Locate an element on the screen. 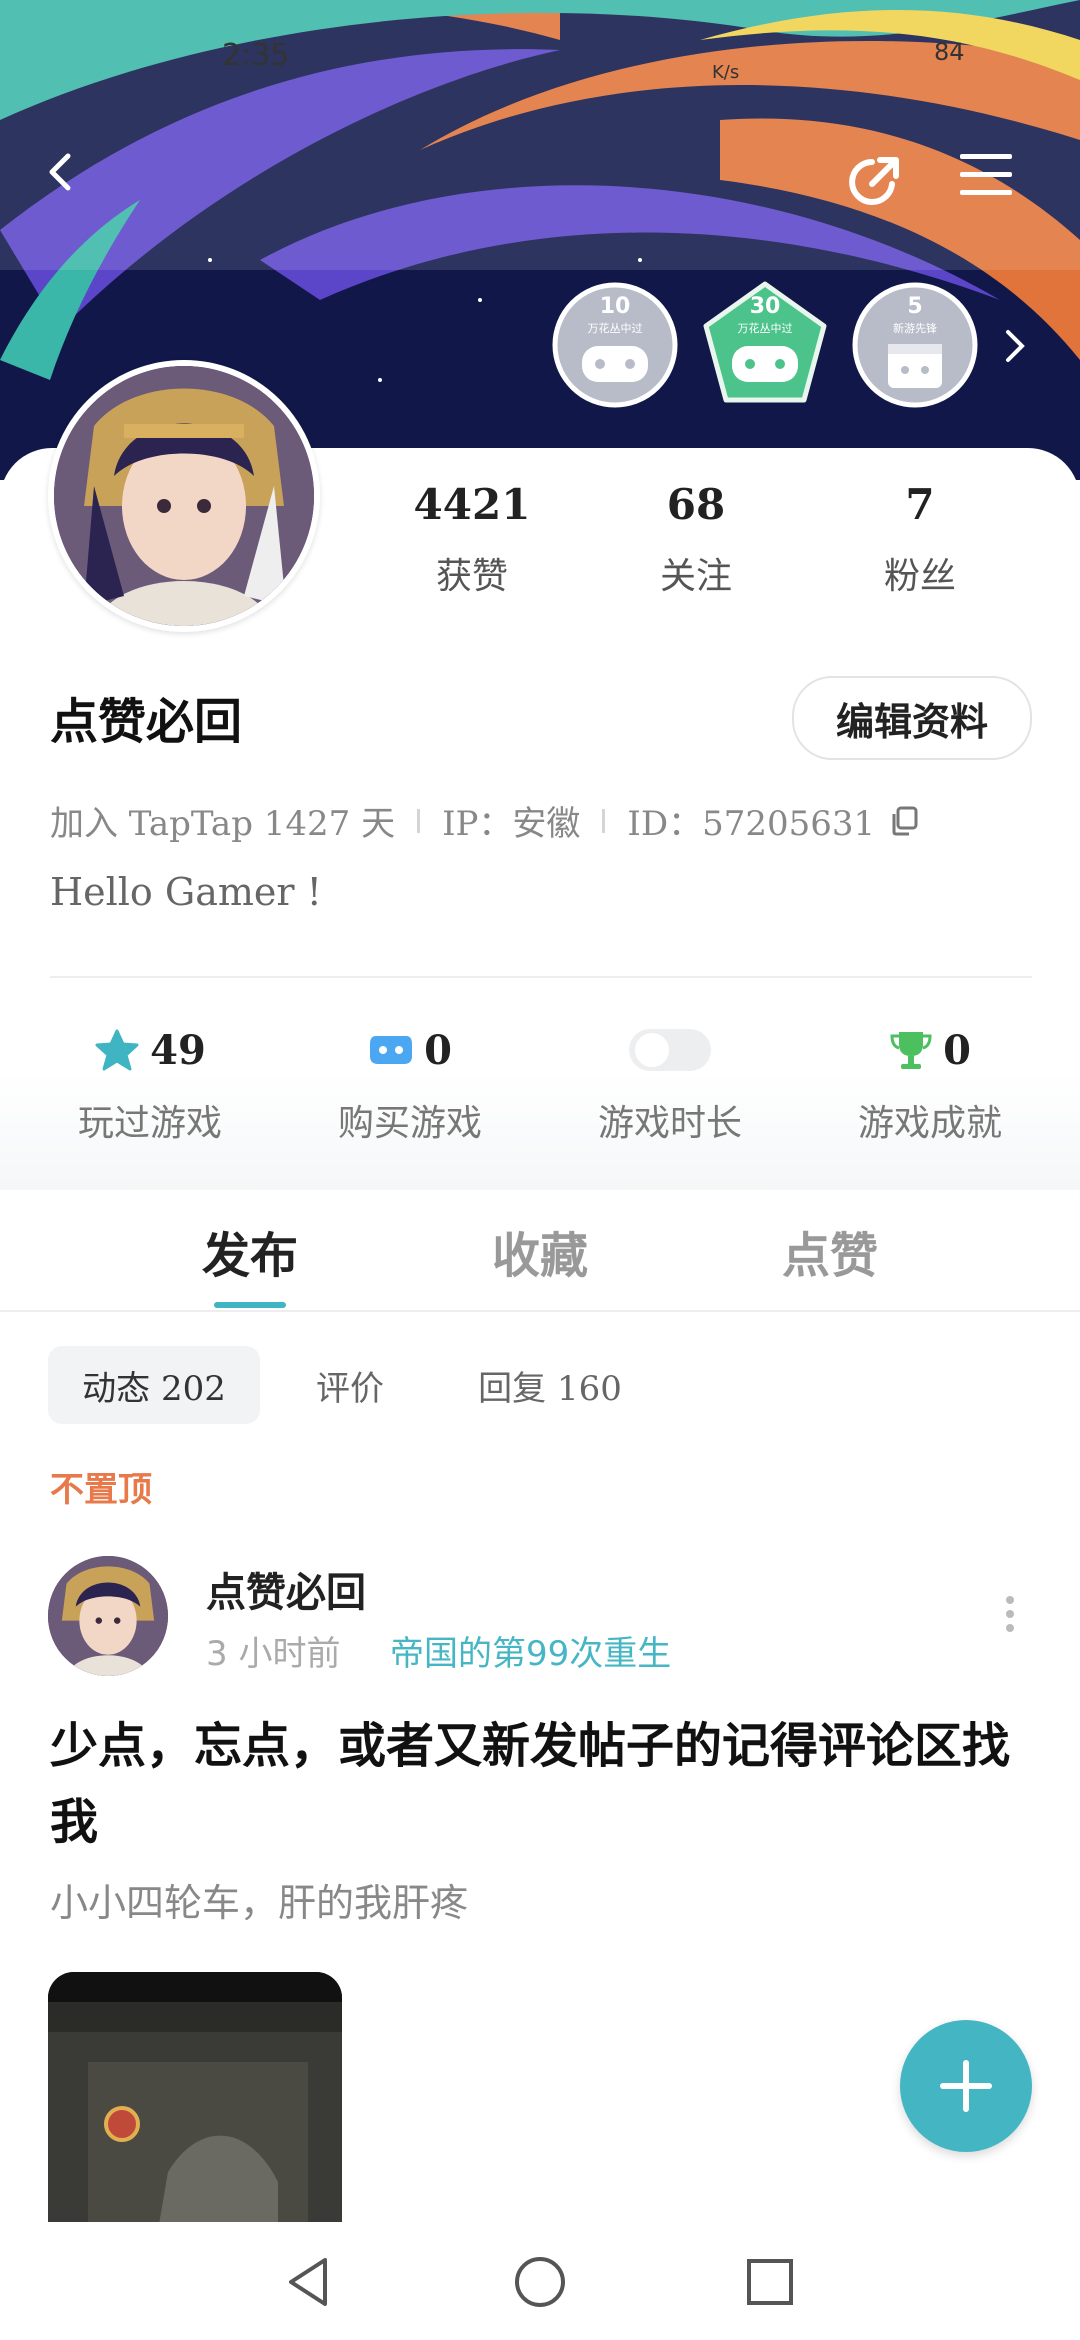 The image size is (1080, 2340). ip-location: IP：安徽 is located at coordinates (511, 824).